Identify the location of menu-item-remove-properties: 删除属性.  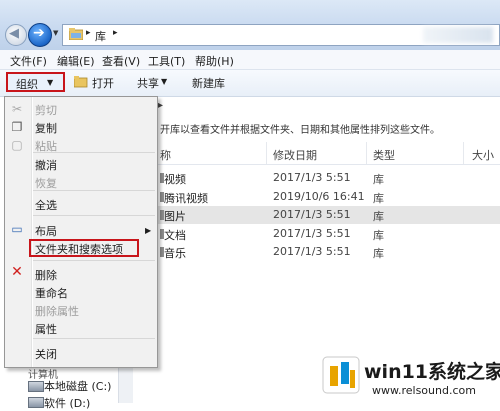
(57, 311).